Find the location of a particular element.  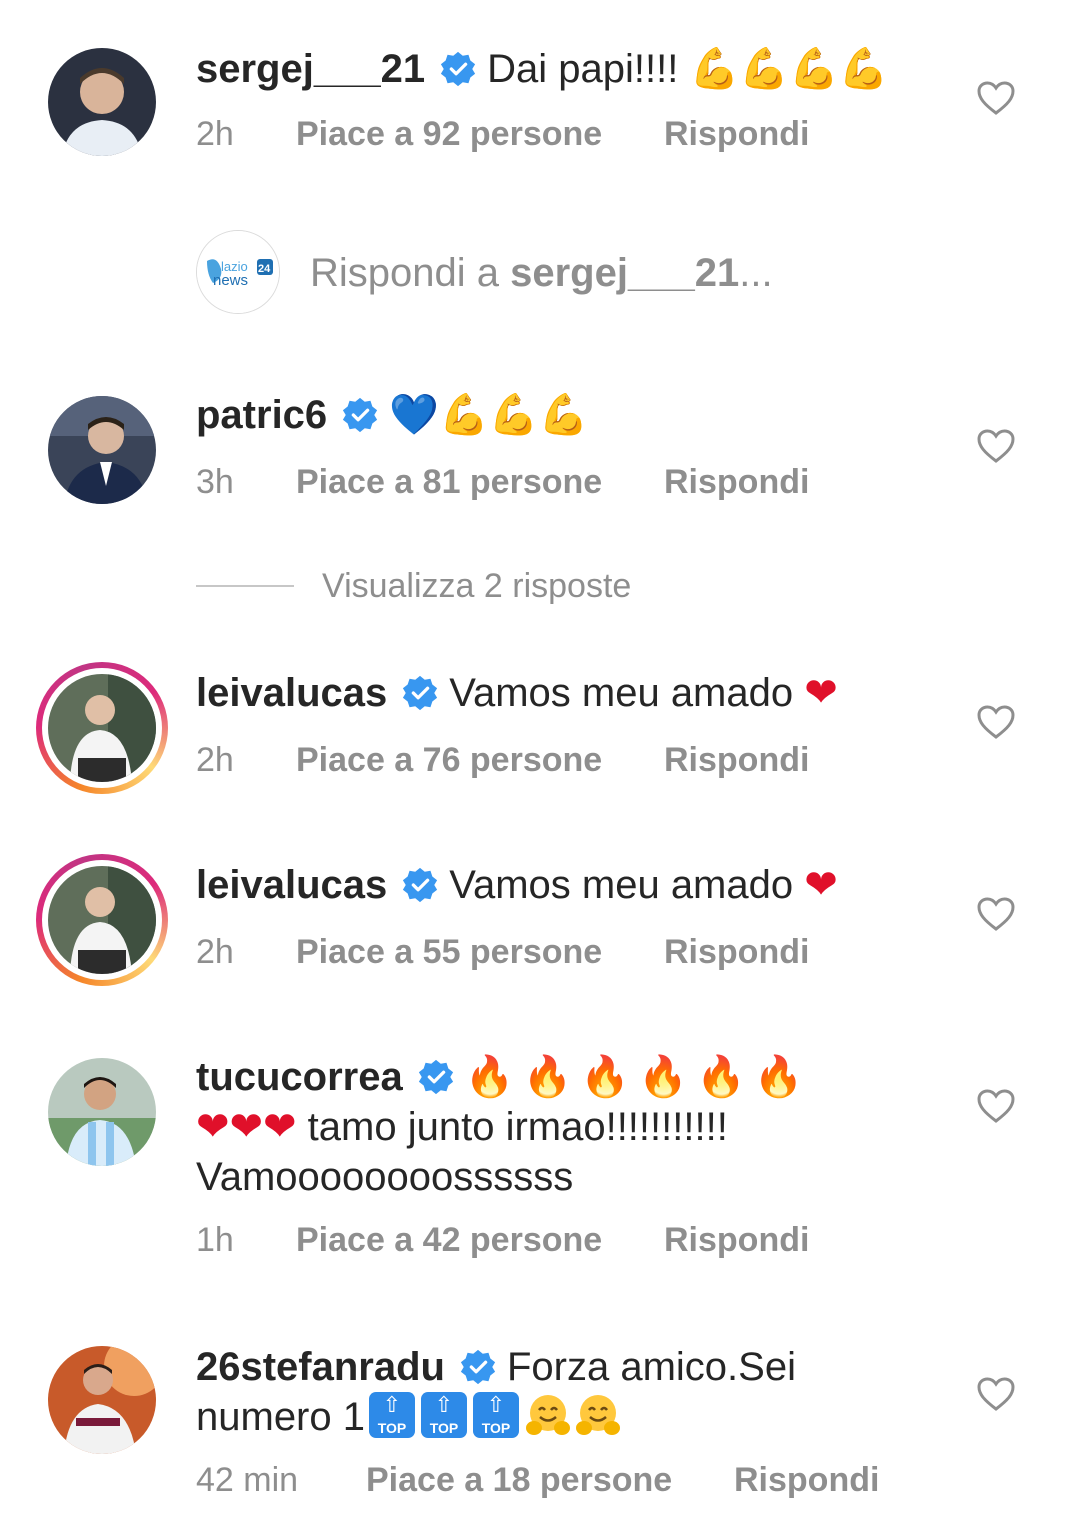

timestamp: 42 min is located at coordinates (247, 1480).